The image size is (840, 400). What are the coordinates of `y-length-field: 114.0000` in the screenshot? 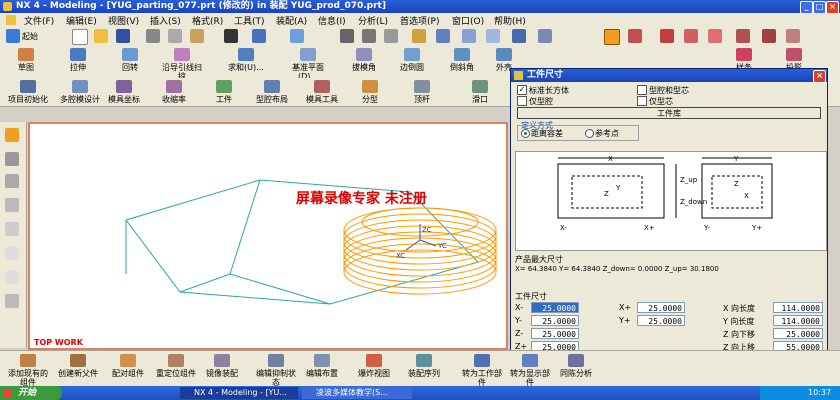 It's located at (798, 320).